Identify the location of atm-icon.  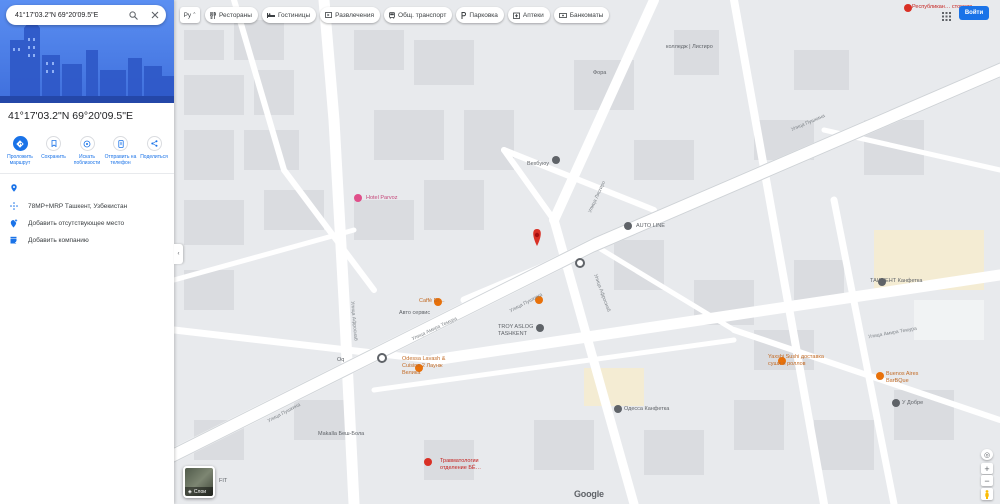
(562, 15).